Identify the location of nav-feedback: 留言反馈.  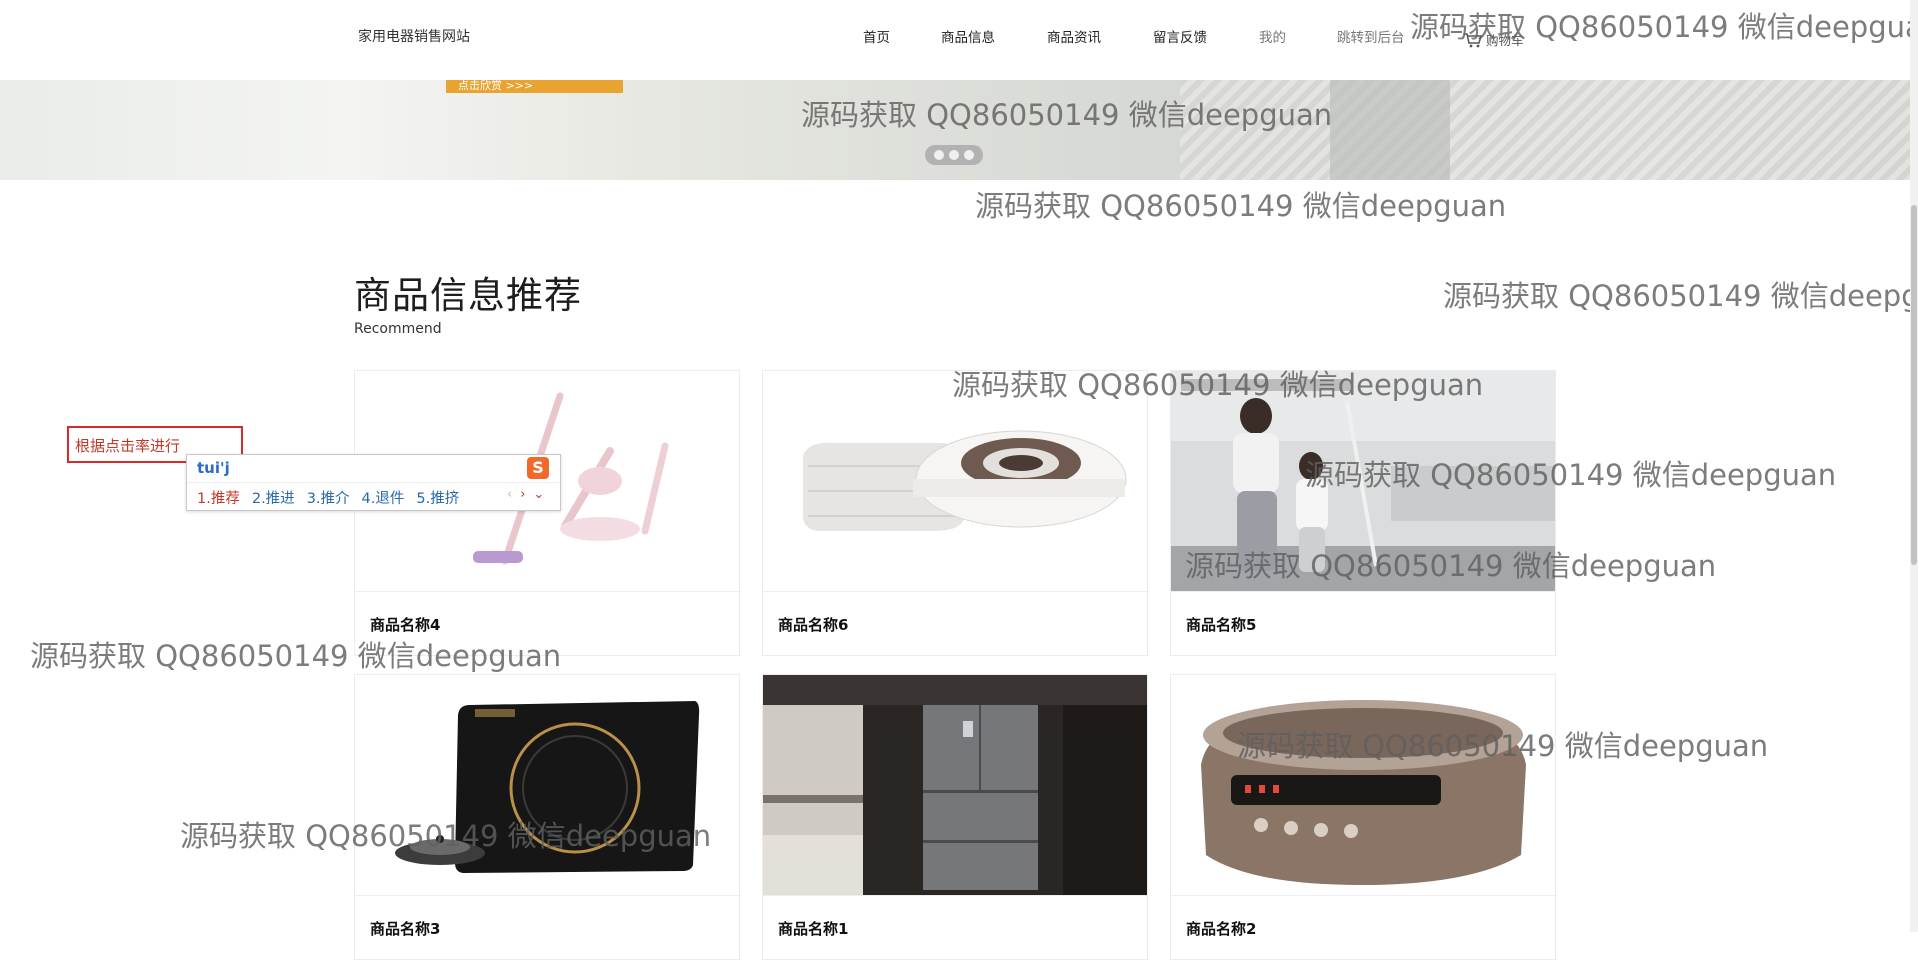
(1180, 36).